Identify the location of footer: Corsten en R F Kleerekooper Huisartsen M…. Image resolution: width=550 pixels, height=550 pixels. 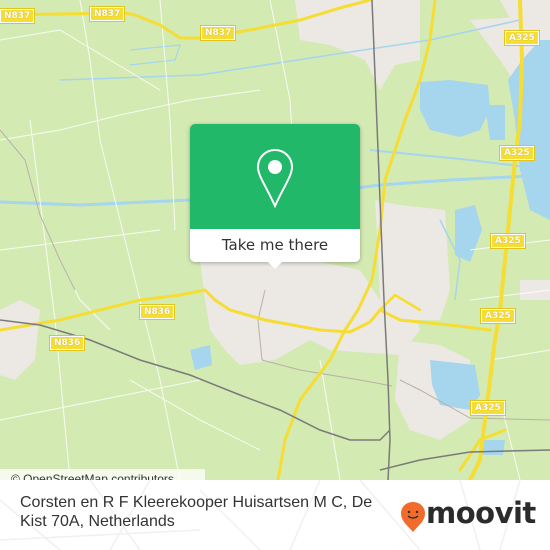
(275, 515).